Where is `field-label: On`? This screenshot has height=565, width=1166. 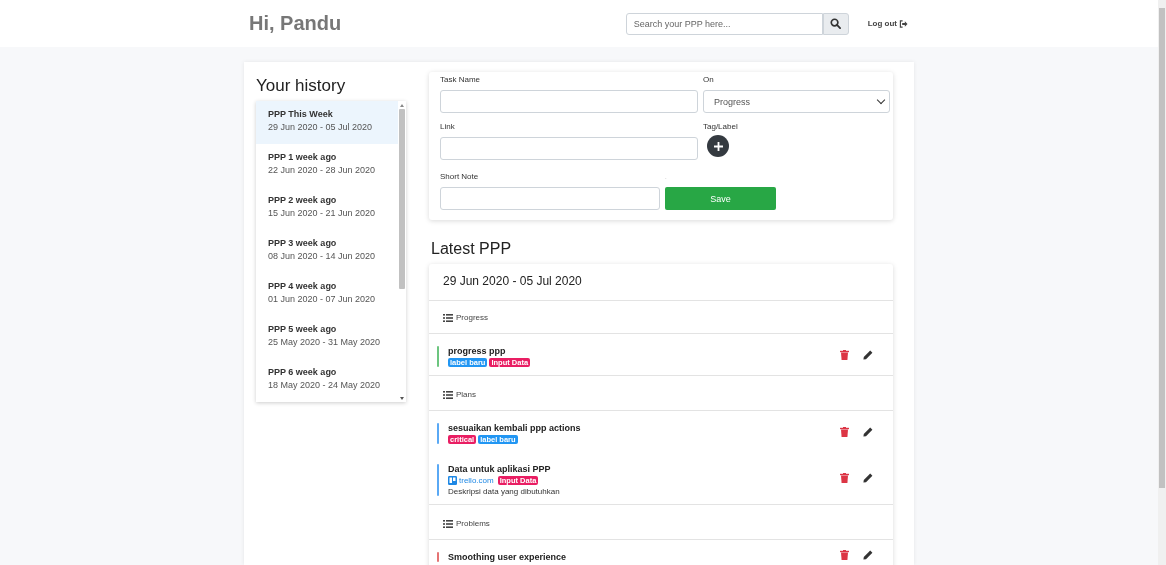
field-label: On is located at coordinates (709, 80).